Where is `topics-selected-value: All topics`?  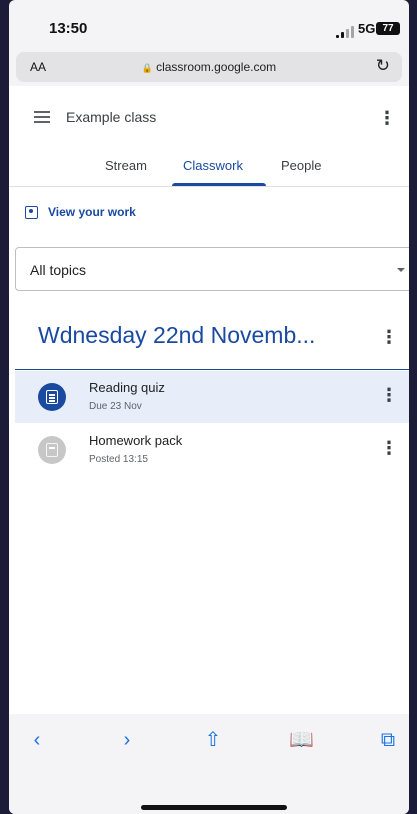 topics-selected-value: All topics is located at coordinates (58, 270).